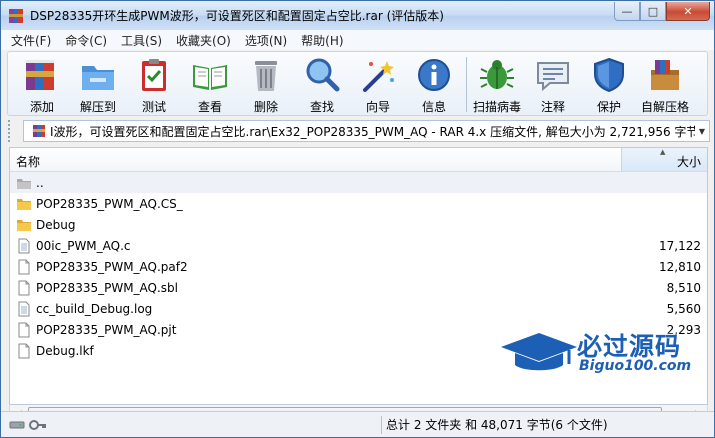 This screenshot has height=438, width=715. I want to click on file-name: Debug, so click(56, 224).